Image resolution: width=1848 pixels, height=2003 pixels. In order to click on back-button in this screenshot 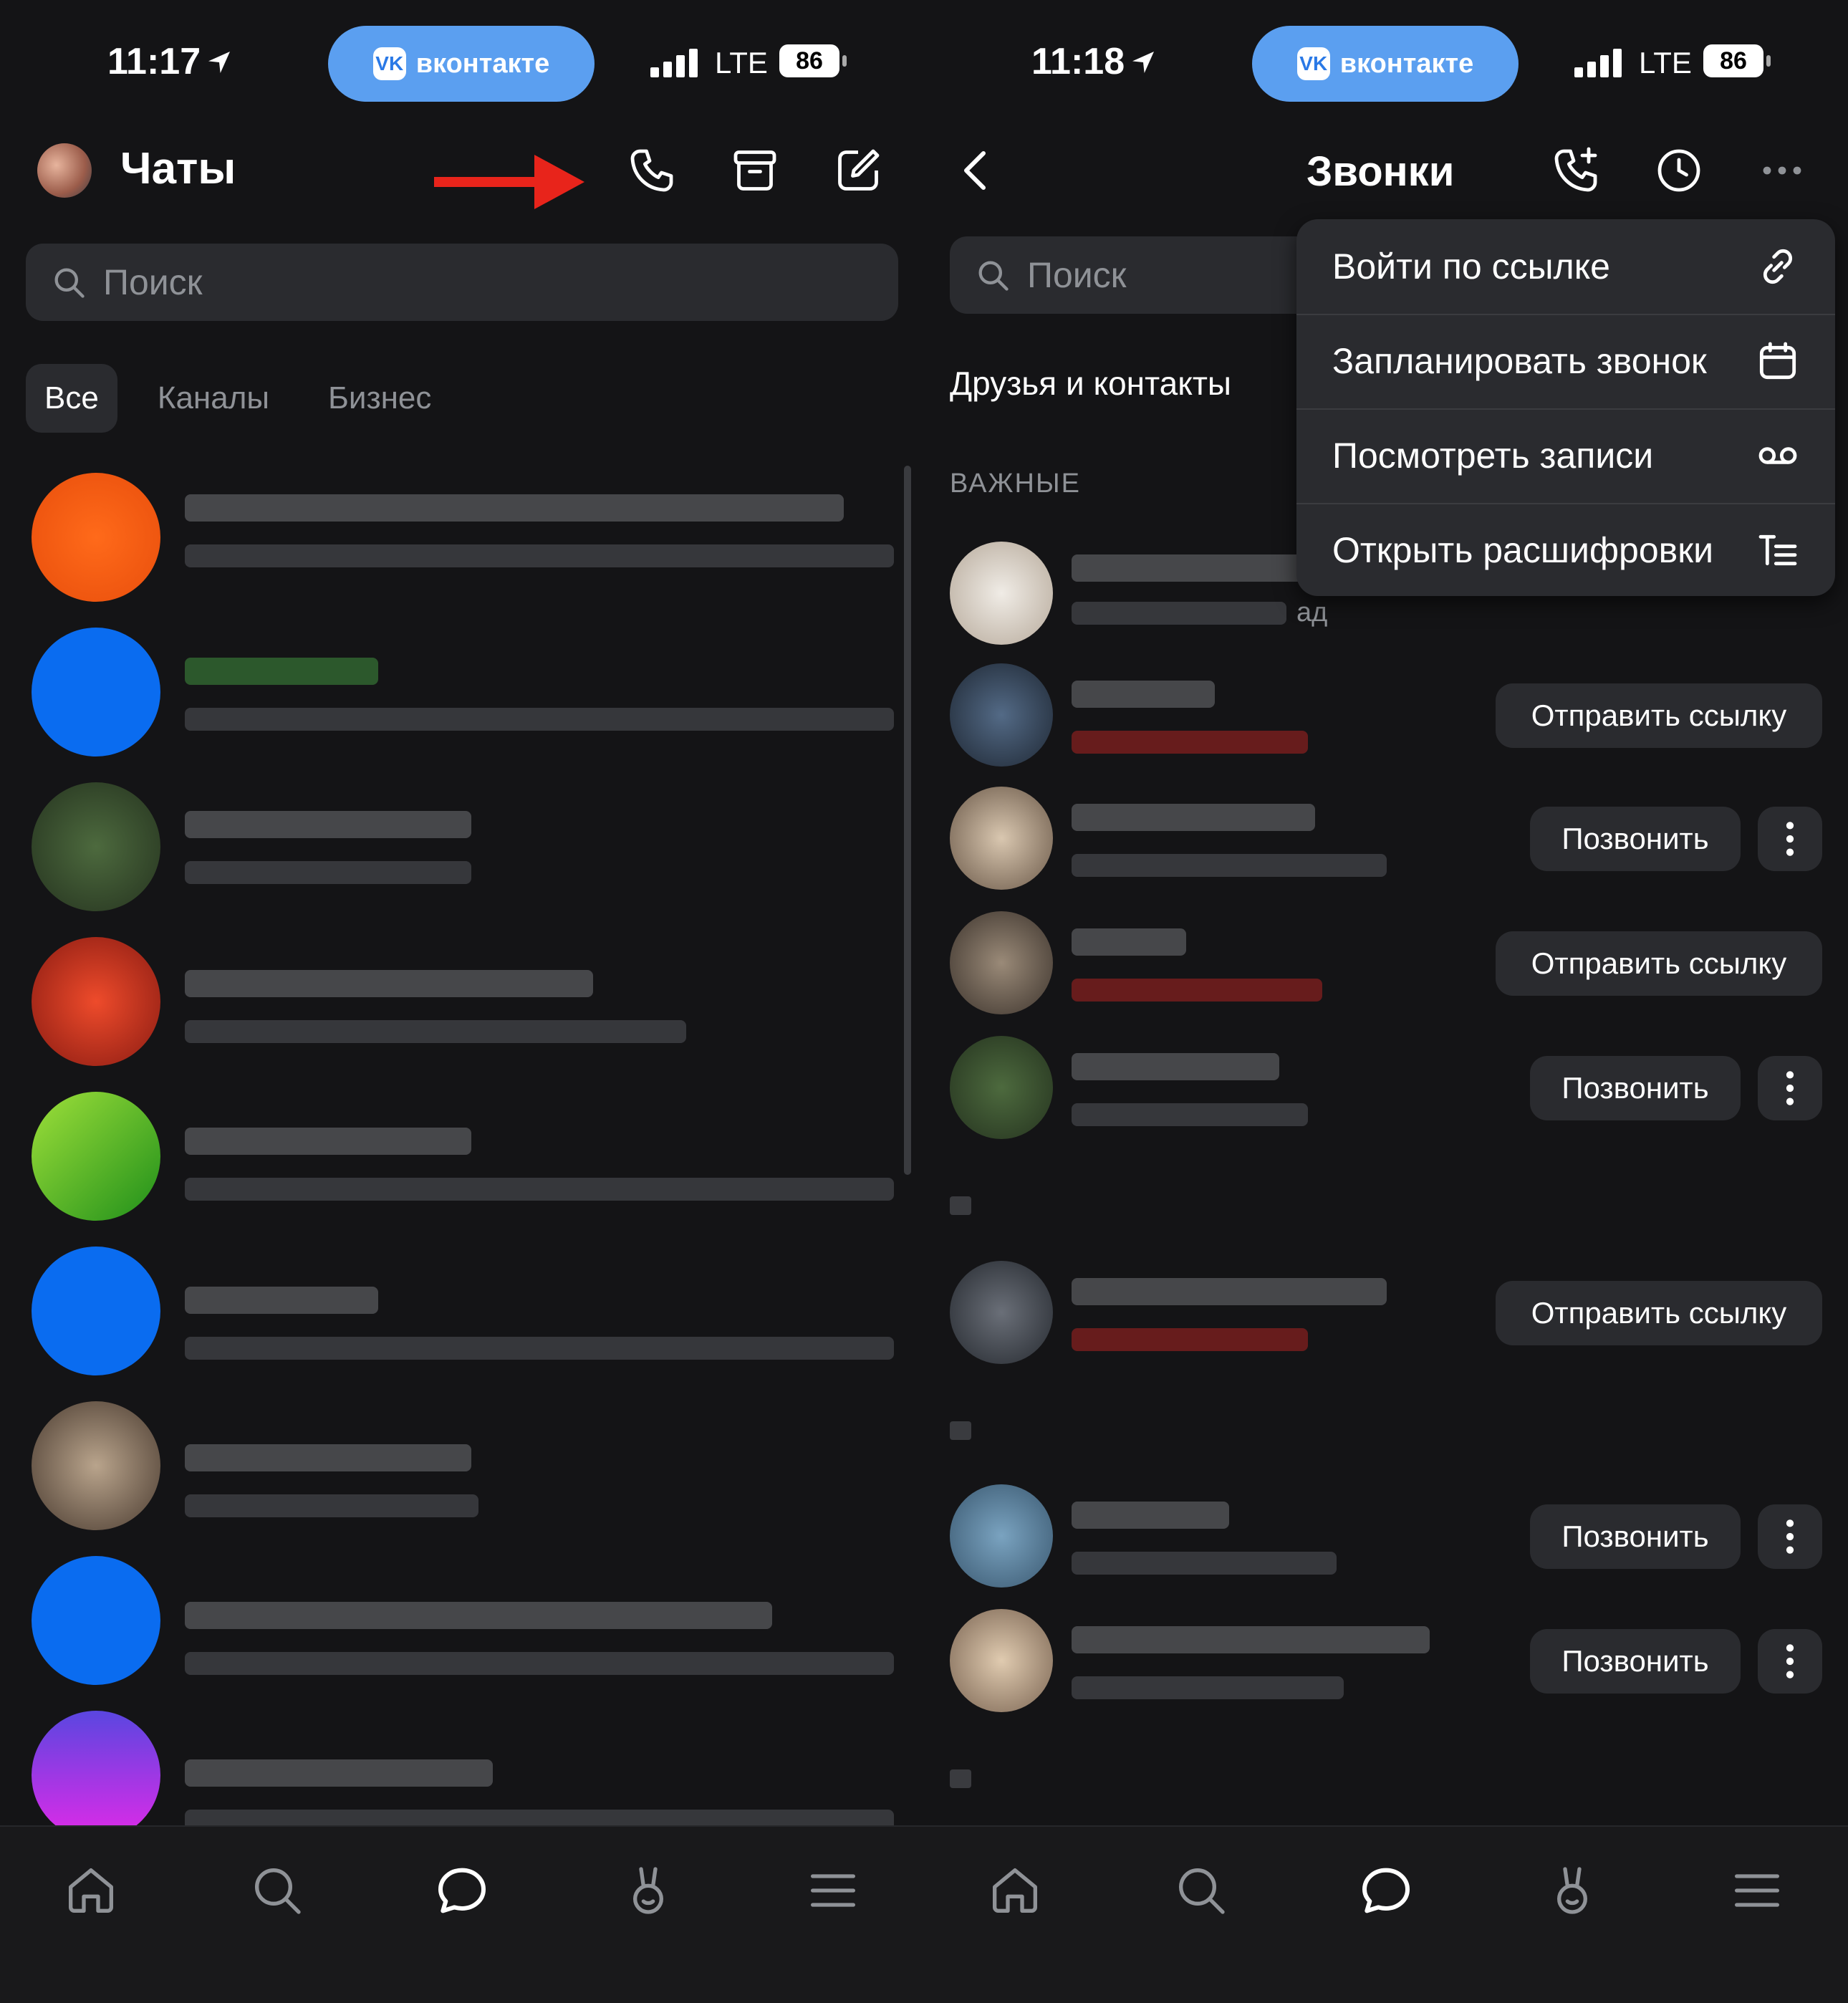, I will do `click(977, 170)`.